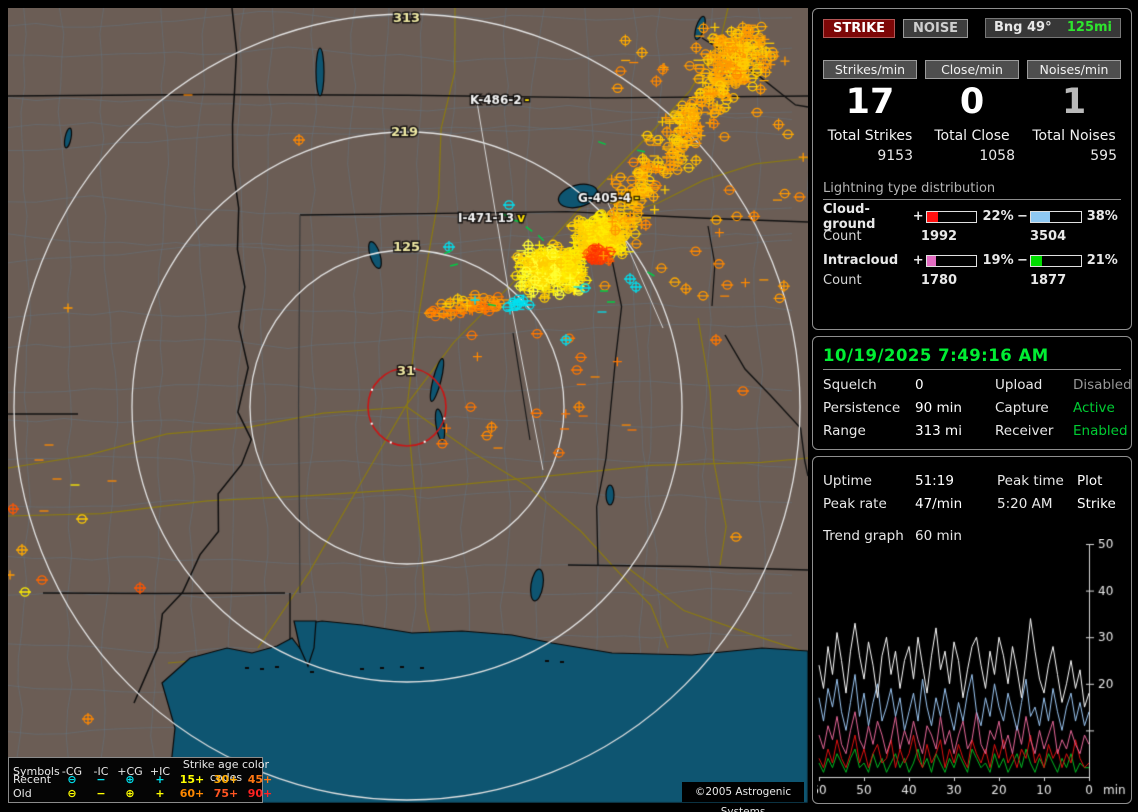 The width and height of the screenshot is (1138, 812). Describe the element at coordinates (1019, 385) in the screenshot. I see `status-label: Upload` at that location.